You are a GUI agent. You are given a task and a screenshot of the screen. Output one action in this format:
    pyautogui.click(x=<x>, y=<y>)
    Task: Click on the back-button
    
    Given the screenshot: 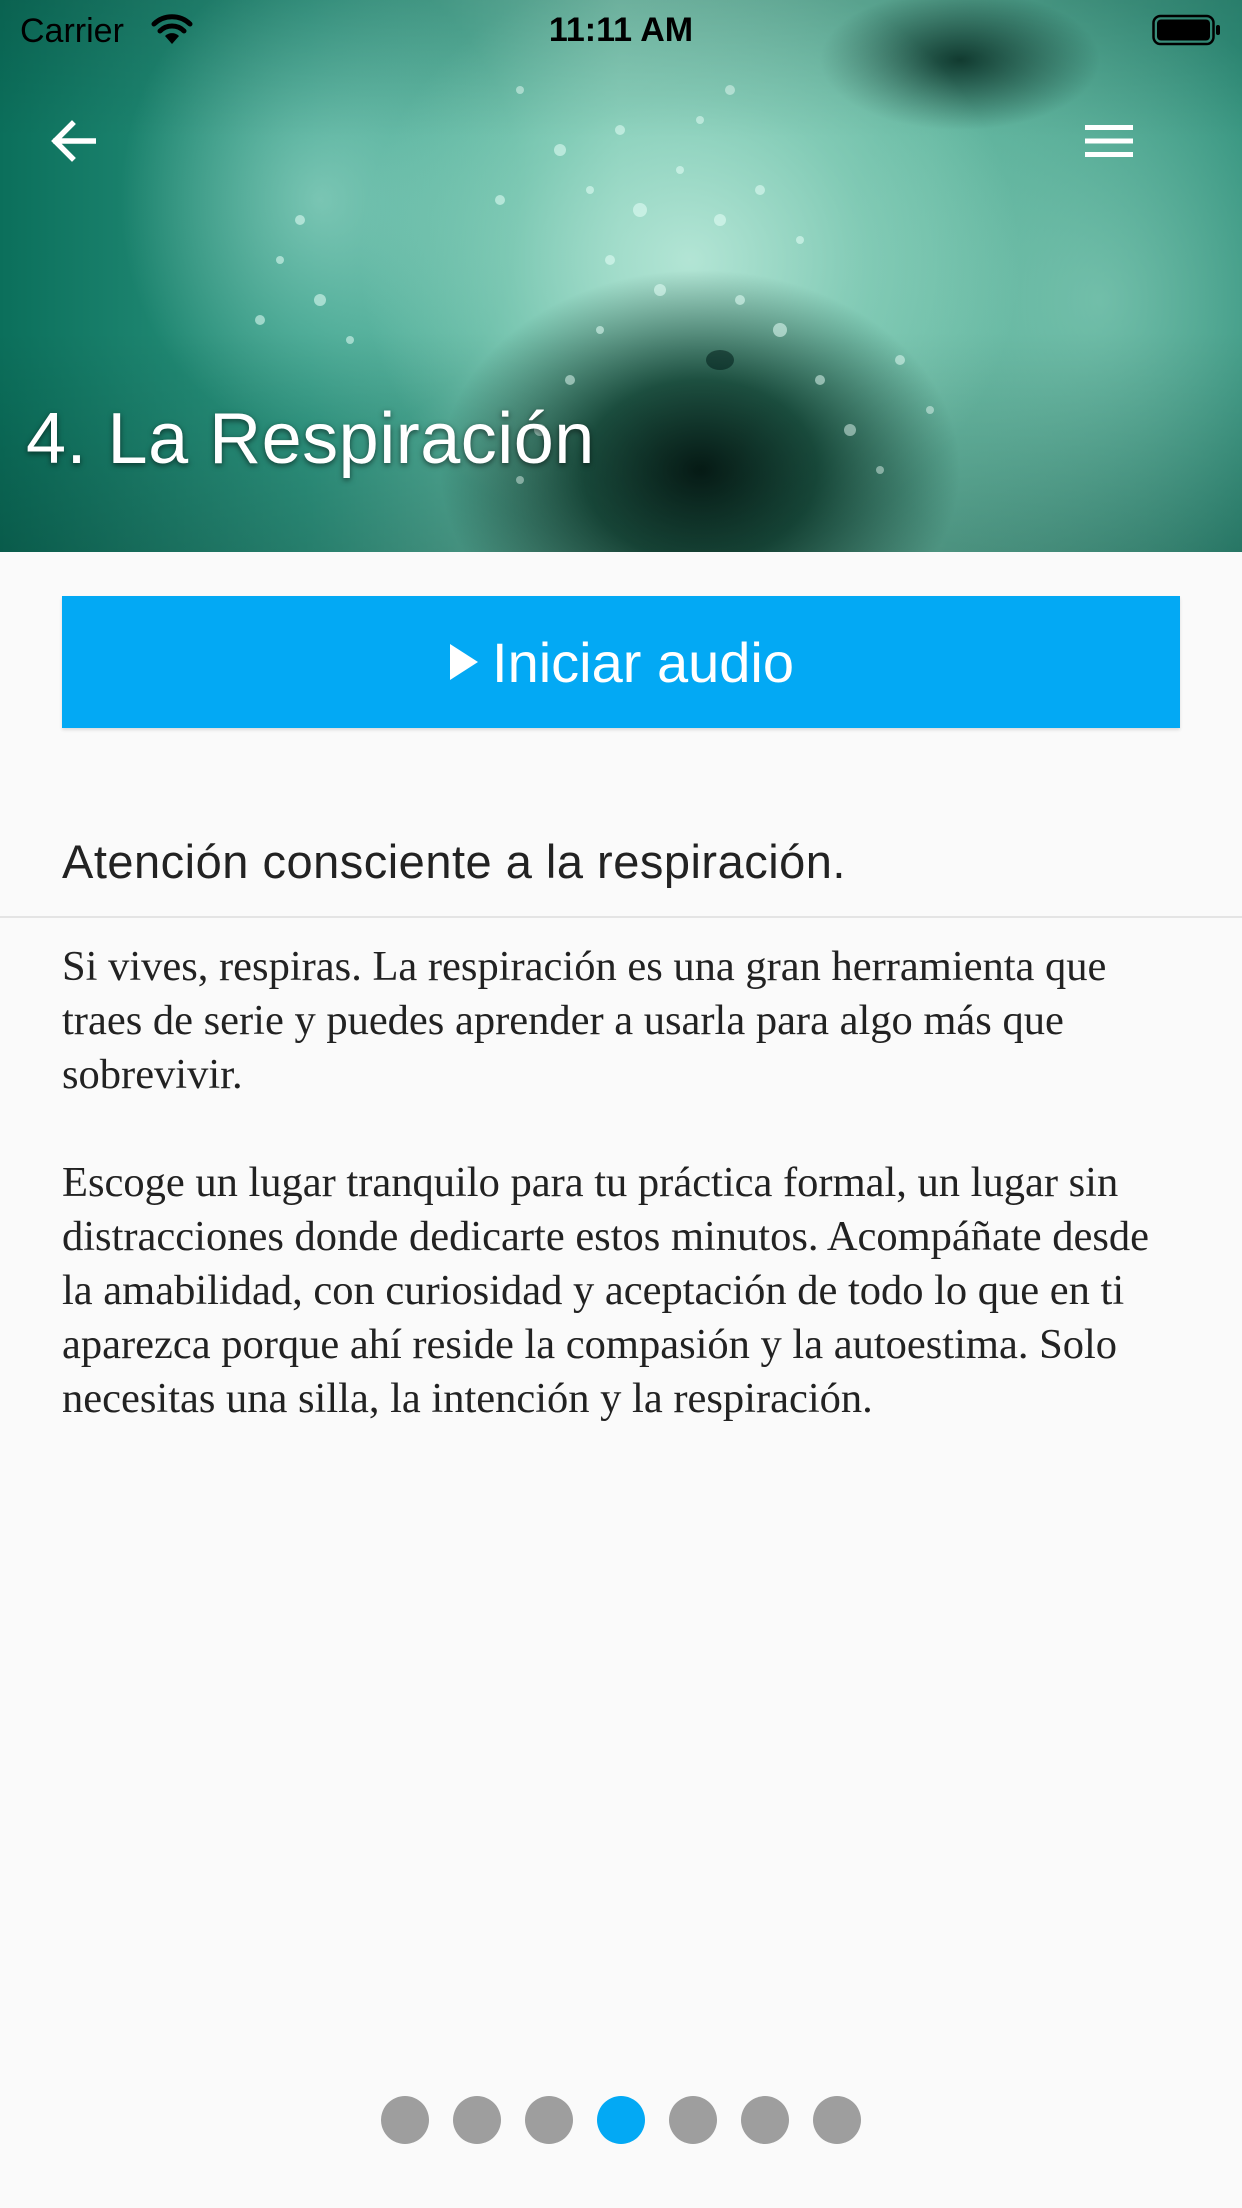 What is the action you would take?
    pyautogui.click(x=73, y=141)
    